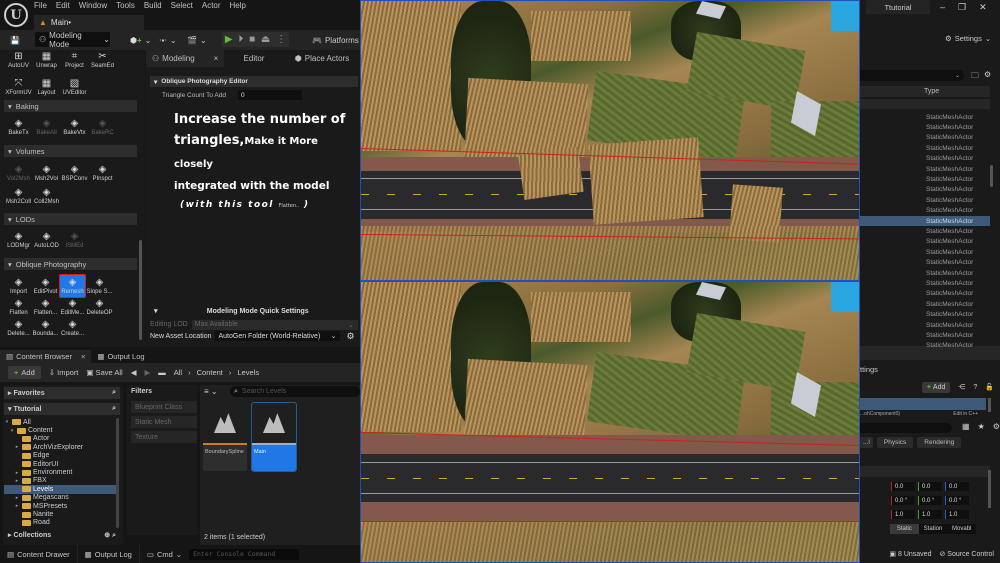 The height and width of the screenshot is (563, 1000). What do you see at coordinates (70, 264) in the screenshot?
I see `section-oblique: ▾ Oblique Photography` at bounding box center [70, 264].